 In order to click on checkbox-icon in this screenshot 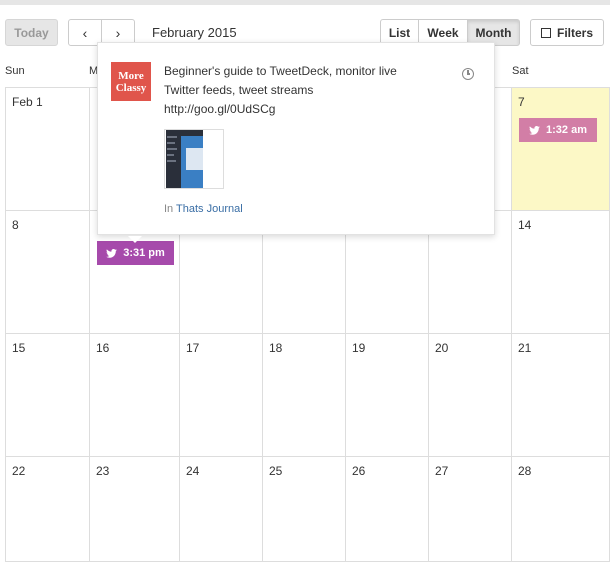, I will do `click(545, 32)`.